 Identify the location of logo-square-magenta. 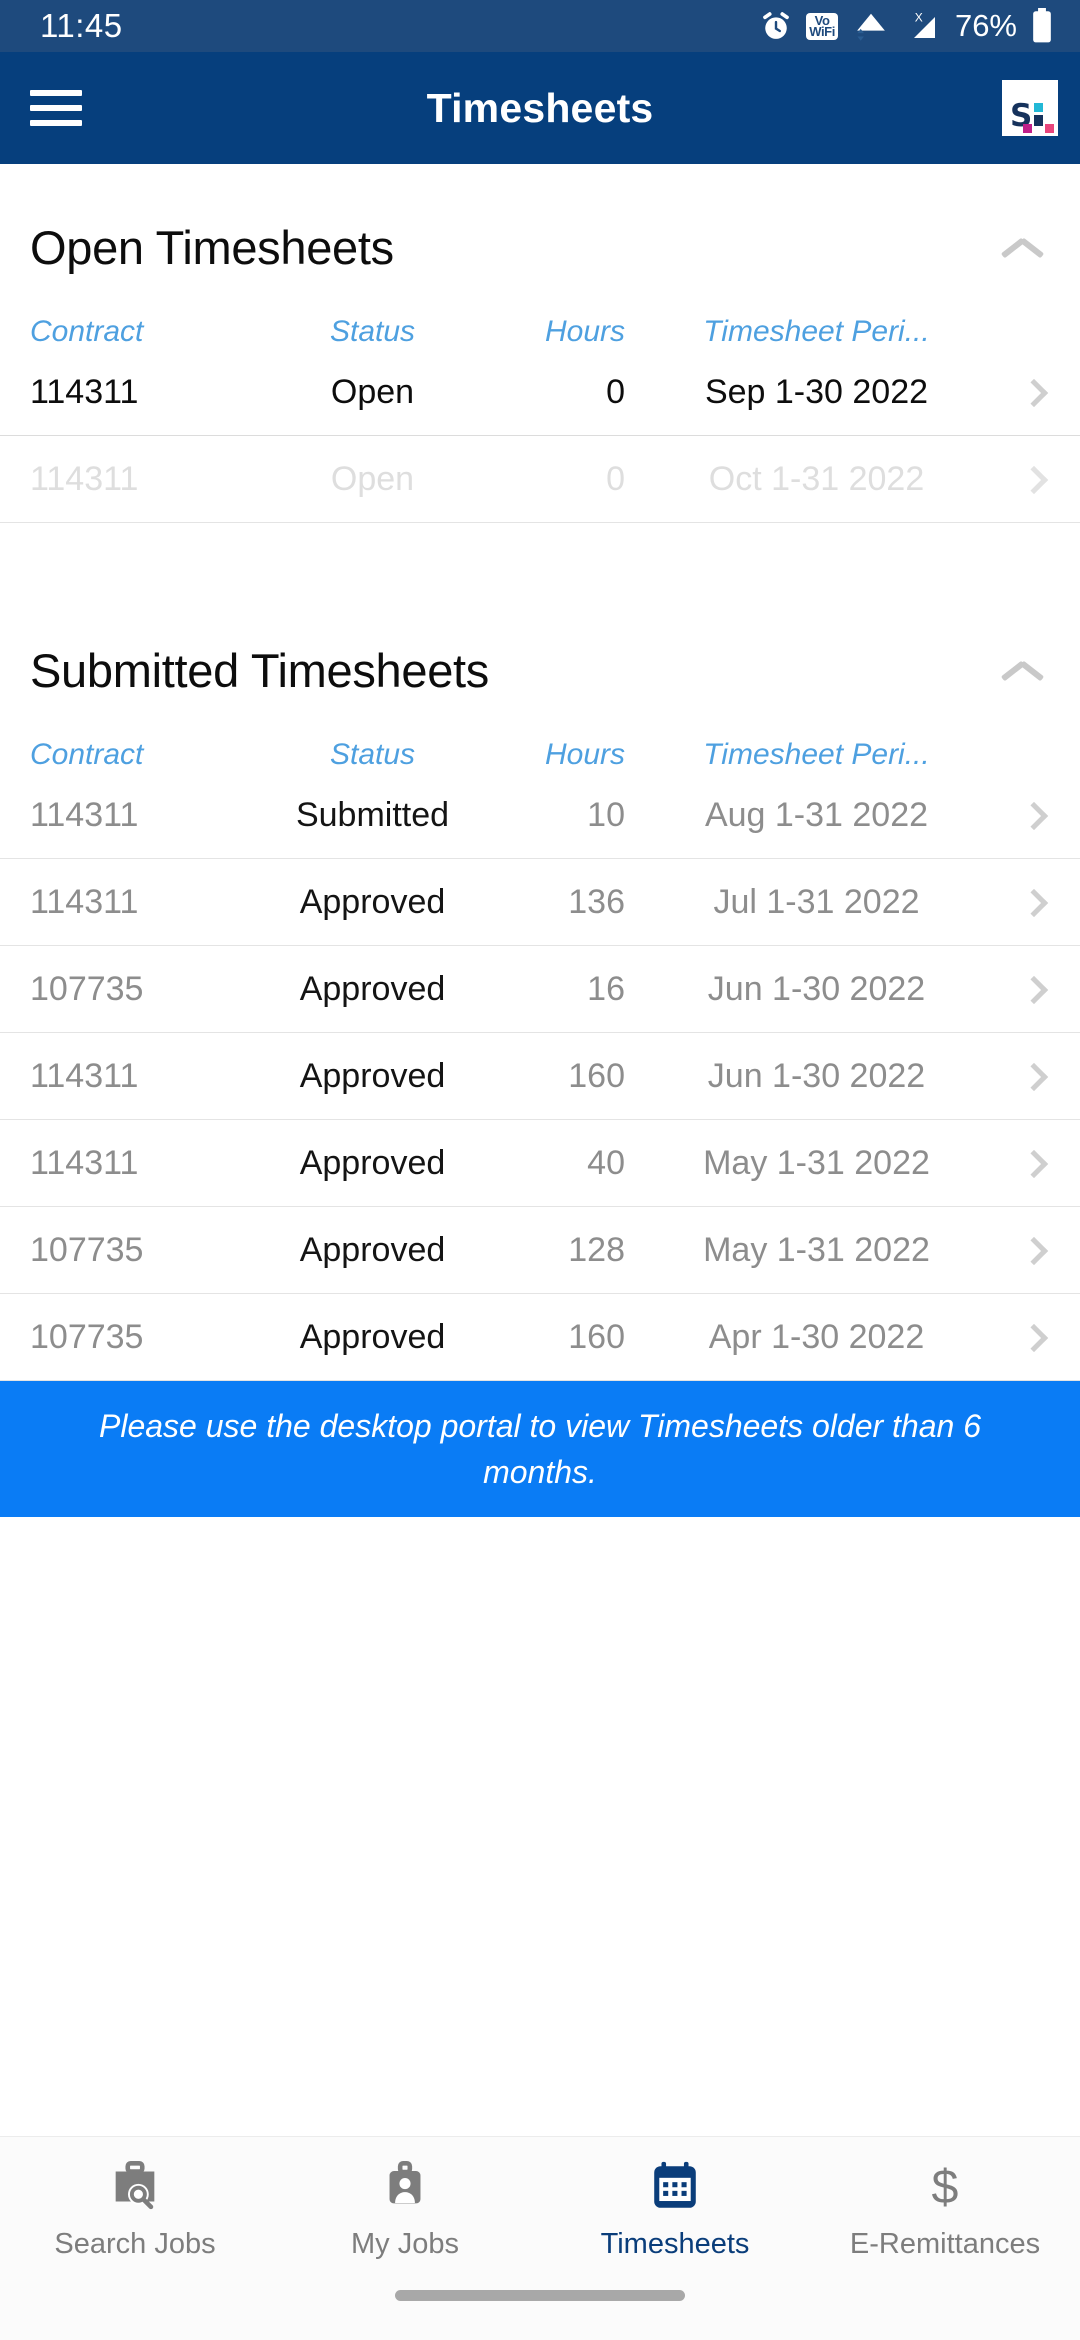
(1027, 128).